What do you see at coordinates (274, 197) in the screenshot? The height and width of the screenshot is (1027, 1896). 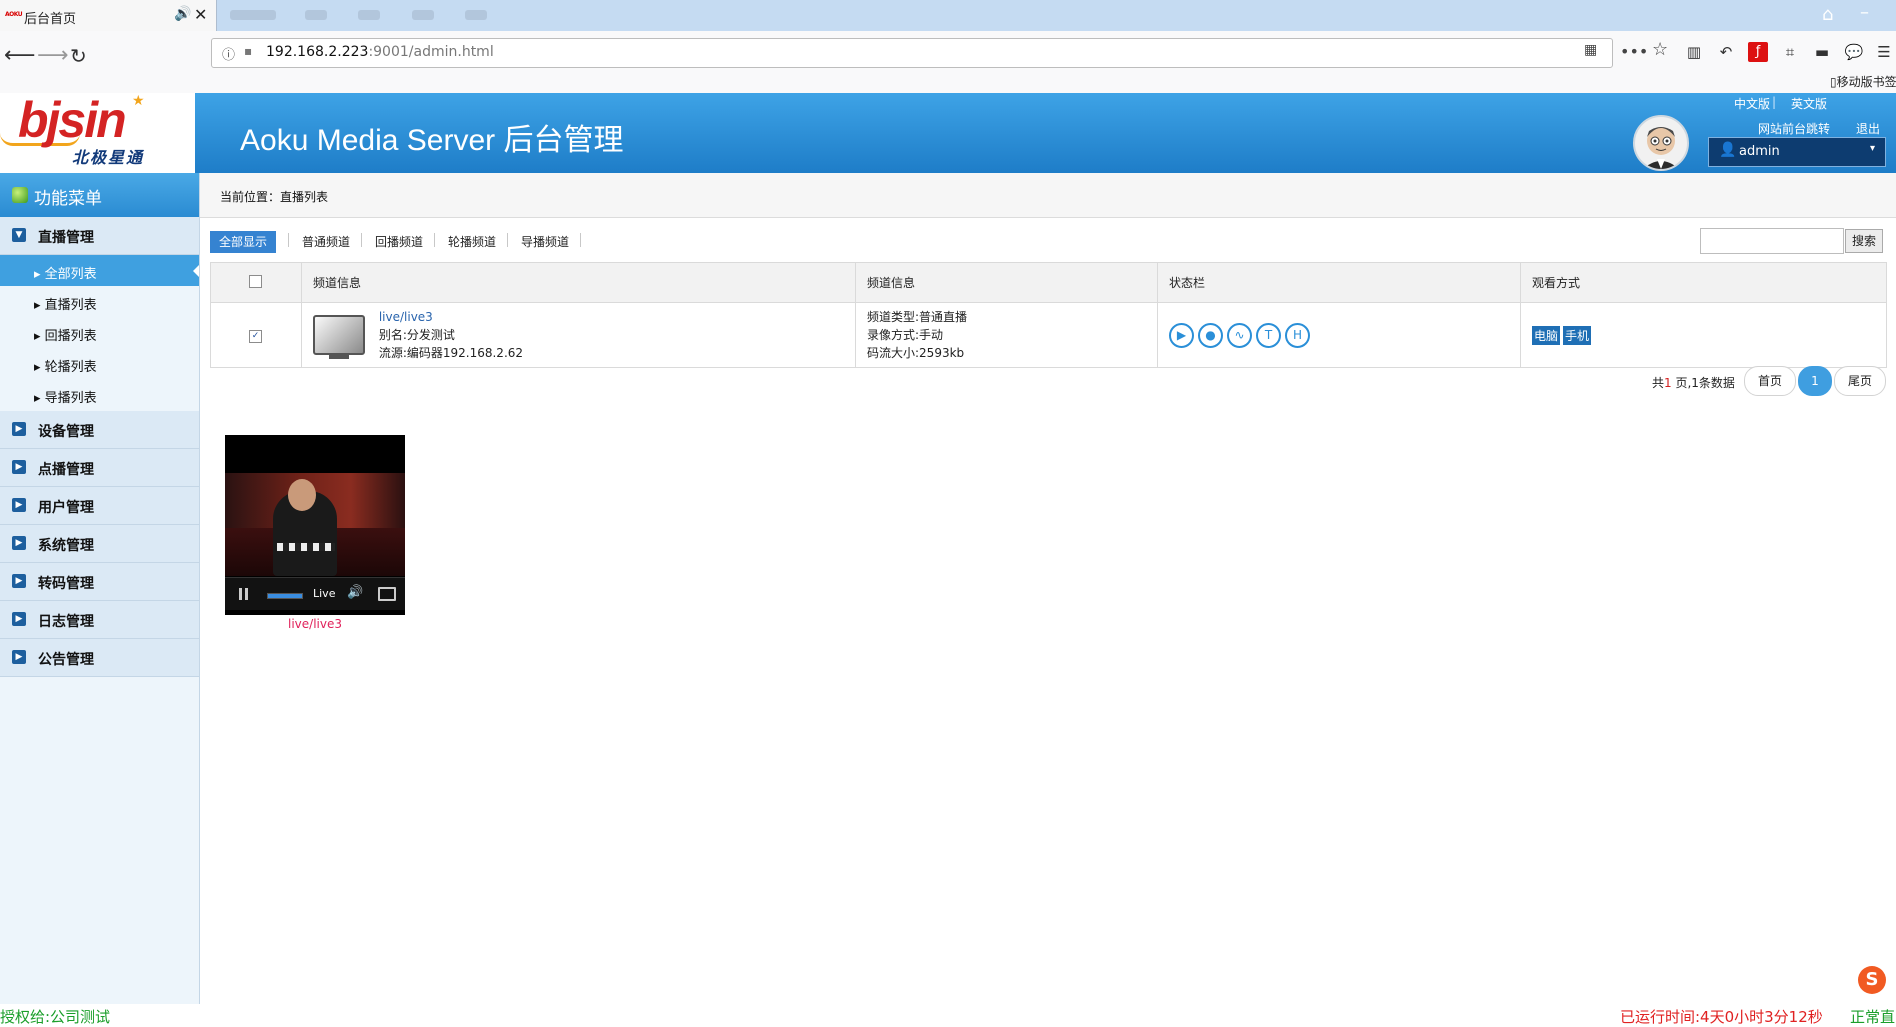 I see `breadcrumb-text: 当前位置：直播列表` at bounding box center [274, 197].